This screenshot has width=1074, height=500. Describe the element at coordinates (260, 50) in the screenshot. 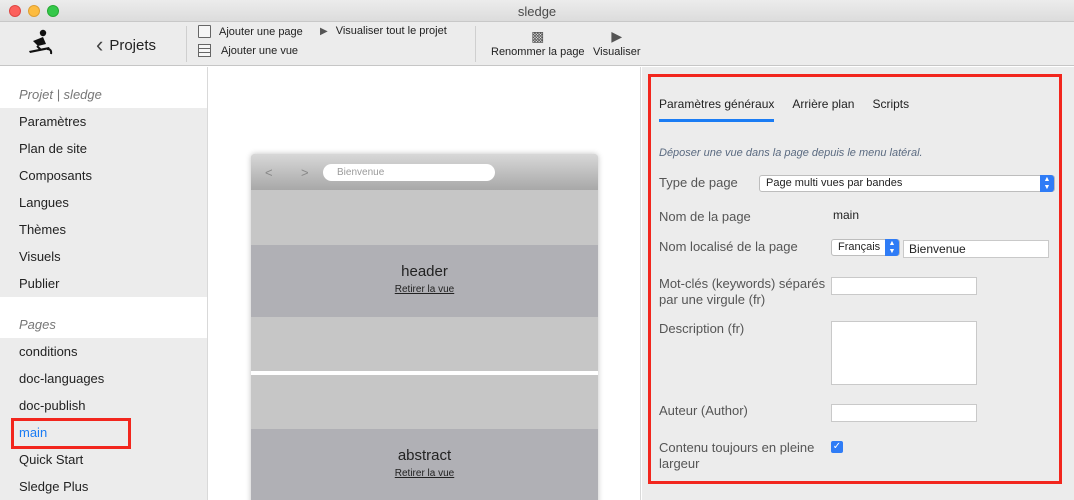

I see `add-view-label: Ajouter une vue` at that location.